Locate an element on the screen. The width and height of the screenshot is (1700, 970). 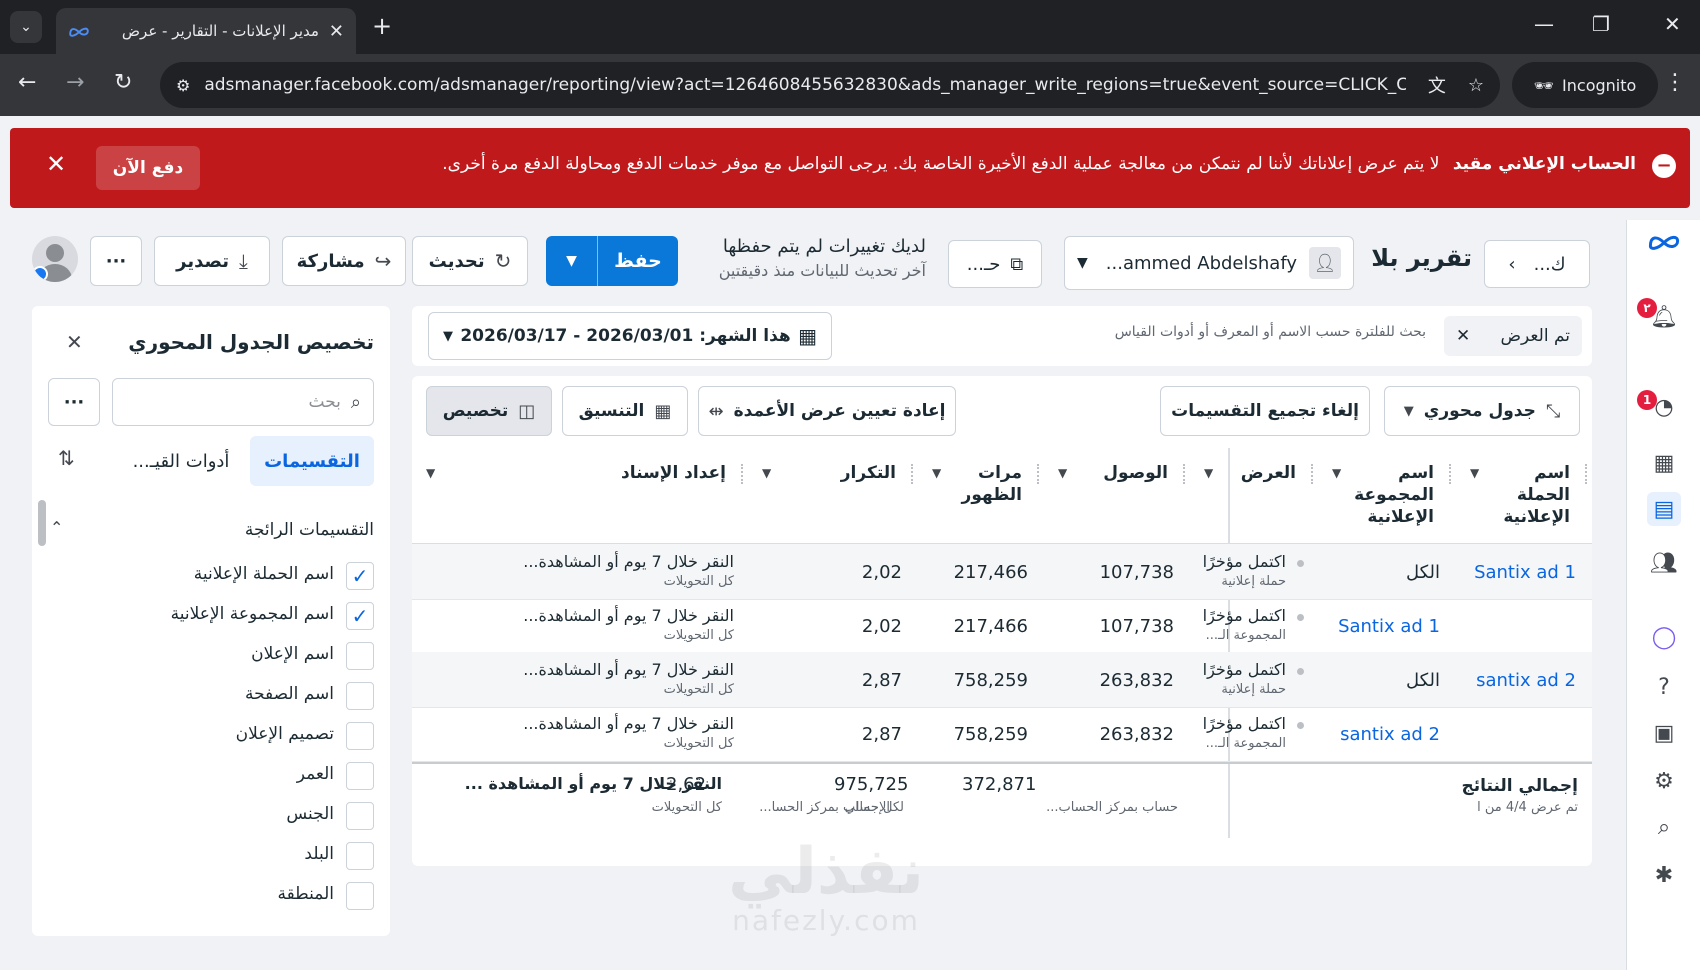
audiences-icon: 👥︎ is located at coordinates (1664, 563).